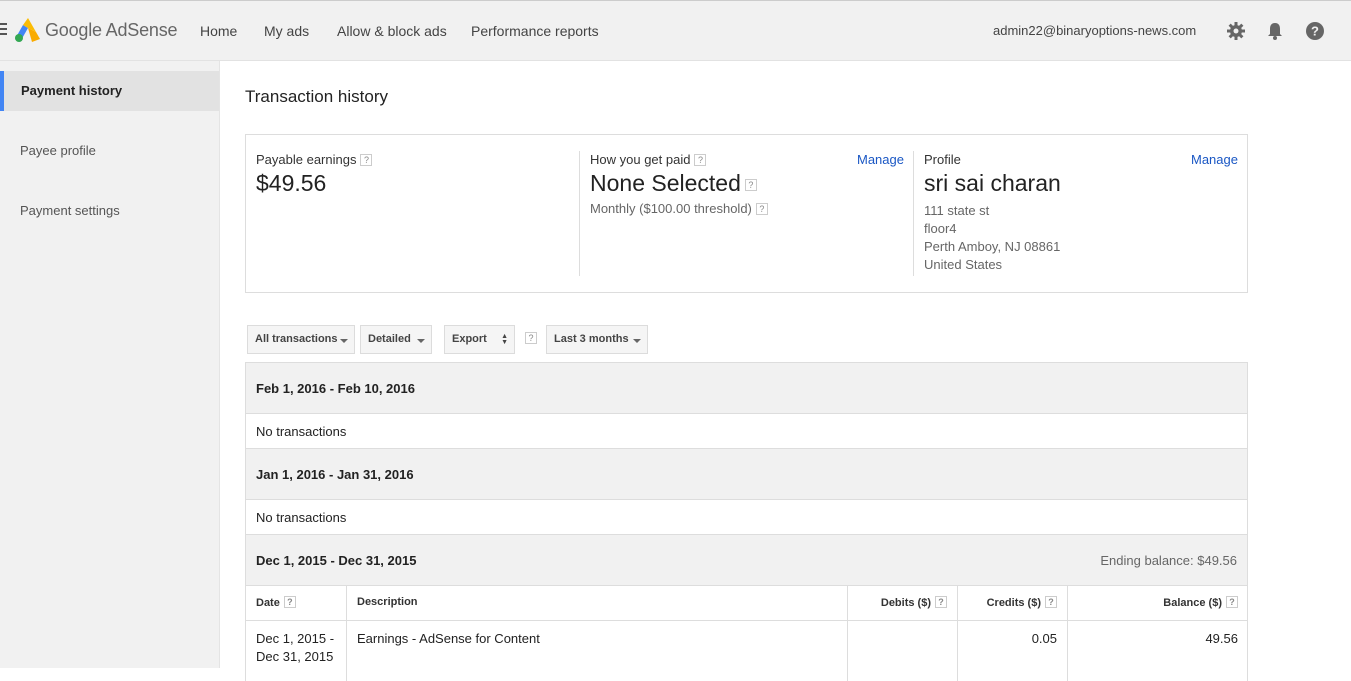 The height and width of the screenshot is (681, 1351). I want to click on menu-icon, so click(3, 29).